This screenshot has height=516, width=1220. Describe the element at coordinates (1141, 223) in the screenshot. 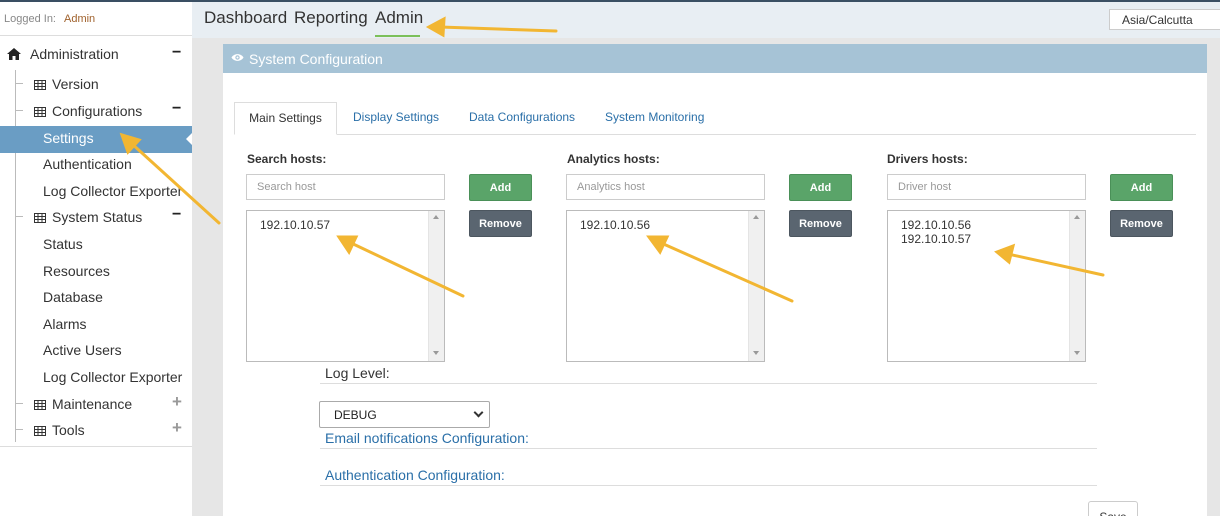

I see `remove-driver-host-button: Remove` at that location.